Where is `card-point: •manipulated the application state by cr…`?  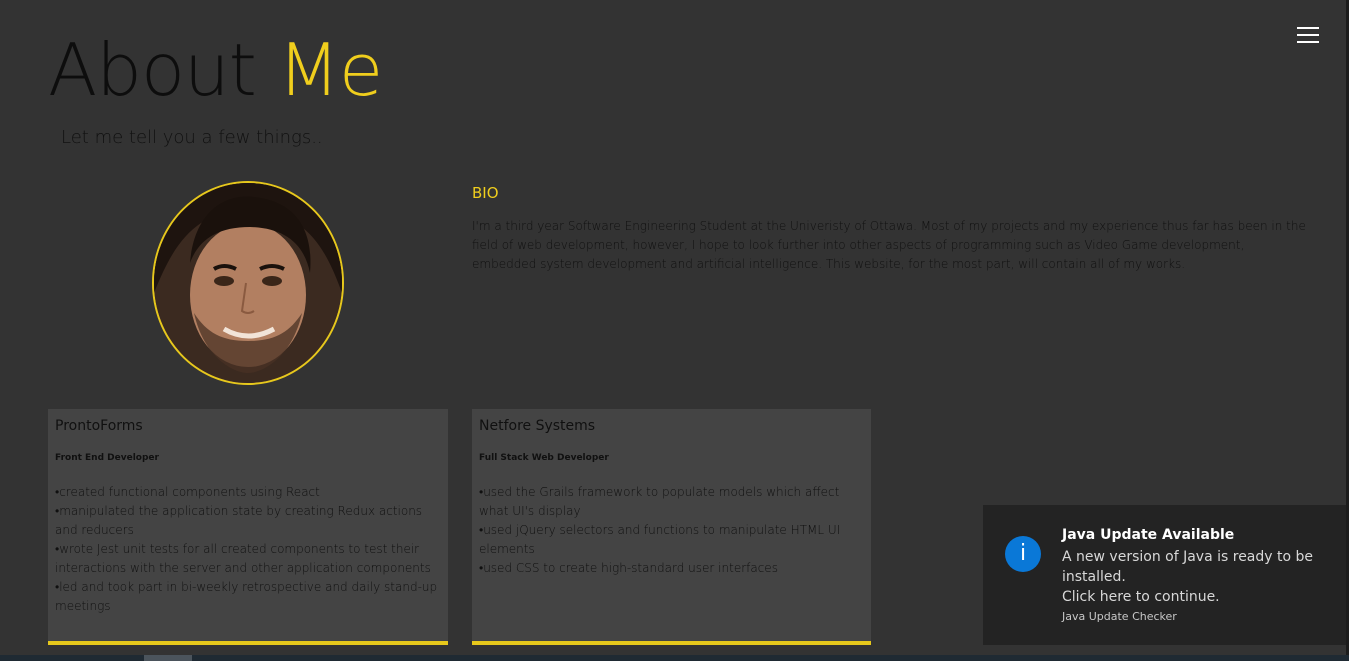 card-point: •manipulated the application state by cr… is located at coordinates (239, 520).